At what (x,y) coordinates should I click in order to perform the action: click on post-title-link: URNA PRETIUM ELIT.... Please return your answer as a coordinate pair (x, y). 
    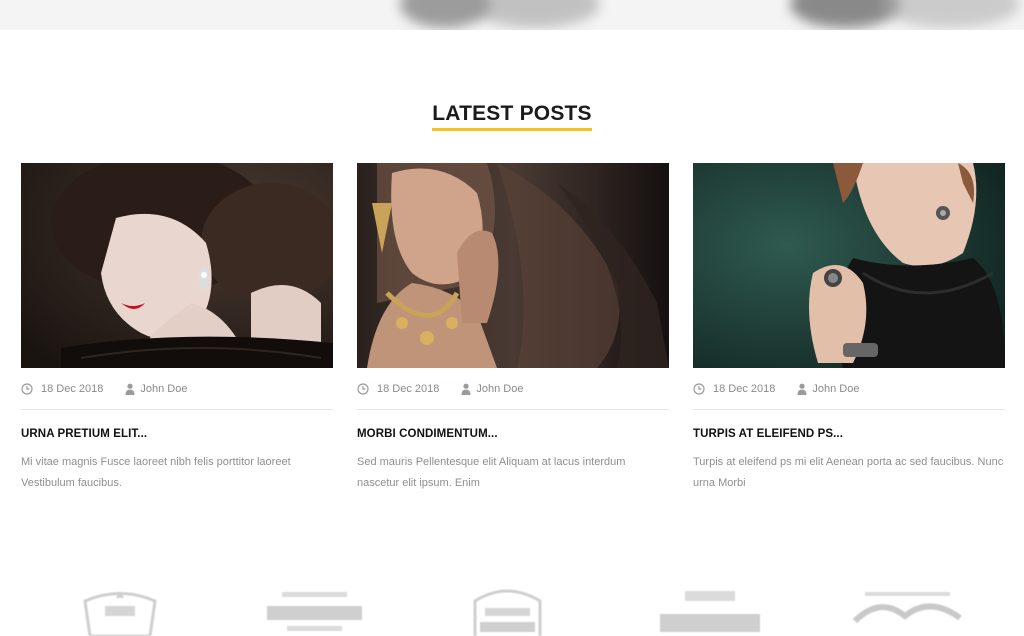
    Looking at the image, I should click on (177, 434).